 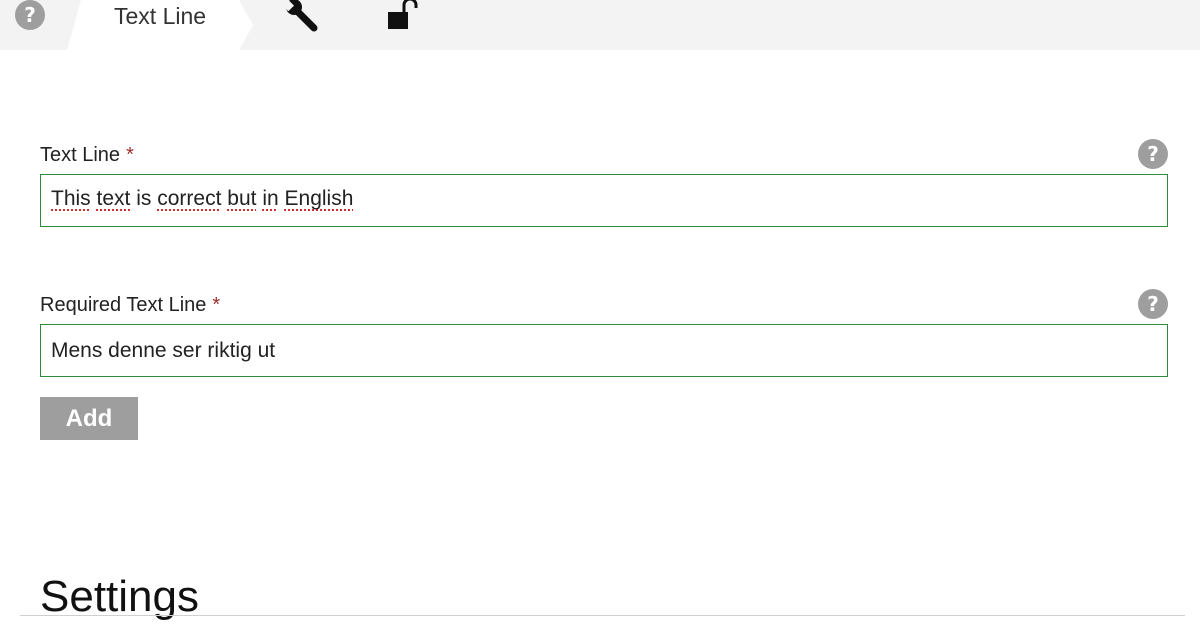 I want to click on tab-permissions, so click(x=402, y=17).